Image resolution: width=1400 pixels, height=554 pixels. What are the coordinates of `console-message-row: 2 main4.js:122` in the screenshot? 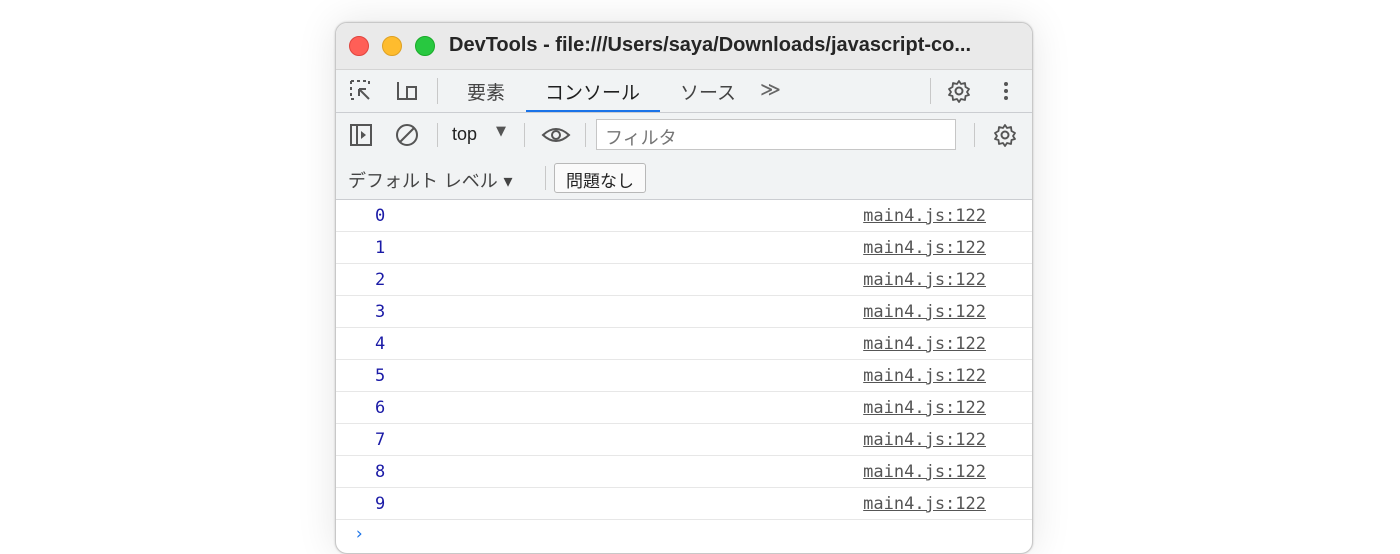 It's located at (684, 280).